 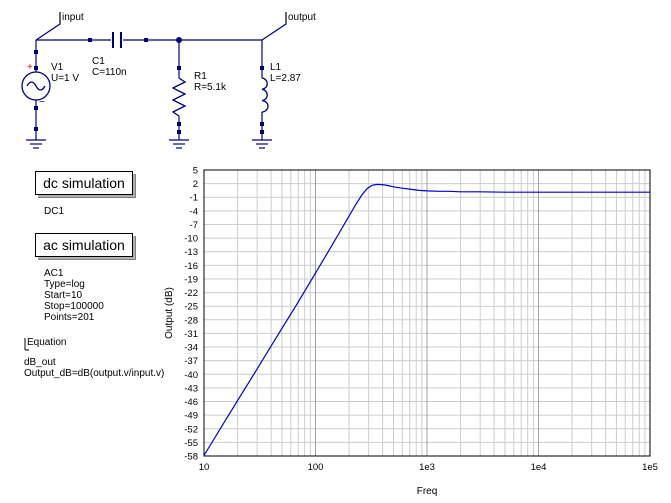 What do you see at coordinates (191, 457) in the screenshot?
I see `y-tick-label: -58` at bounding box center [191, 457].